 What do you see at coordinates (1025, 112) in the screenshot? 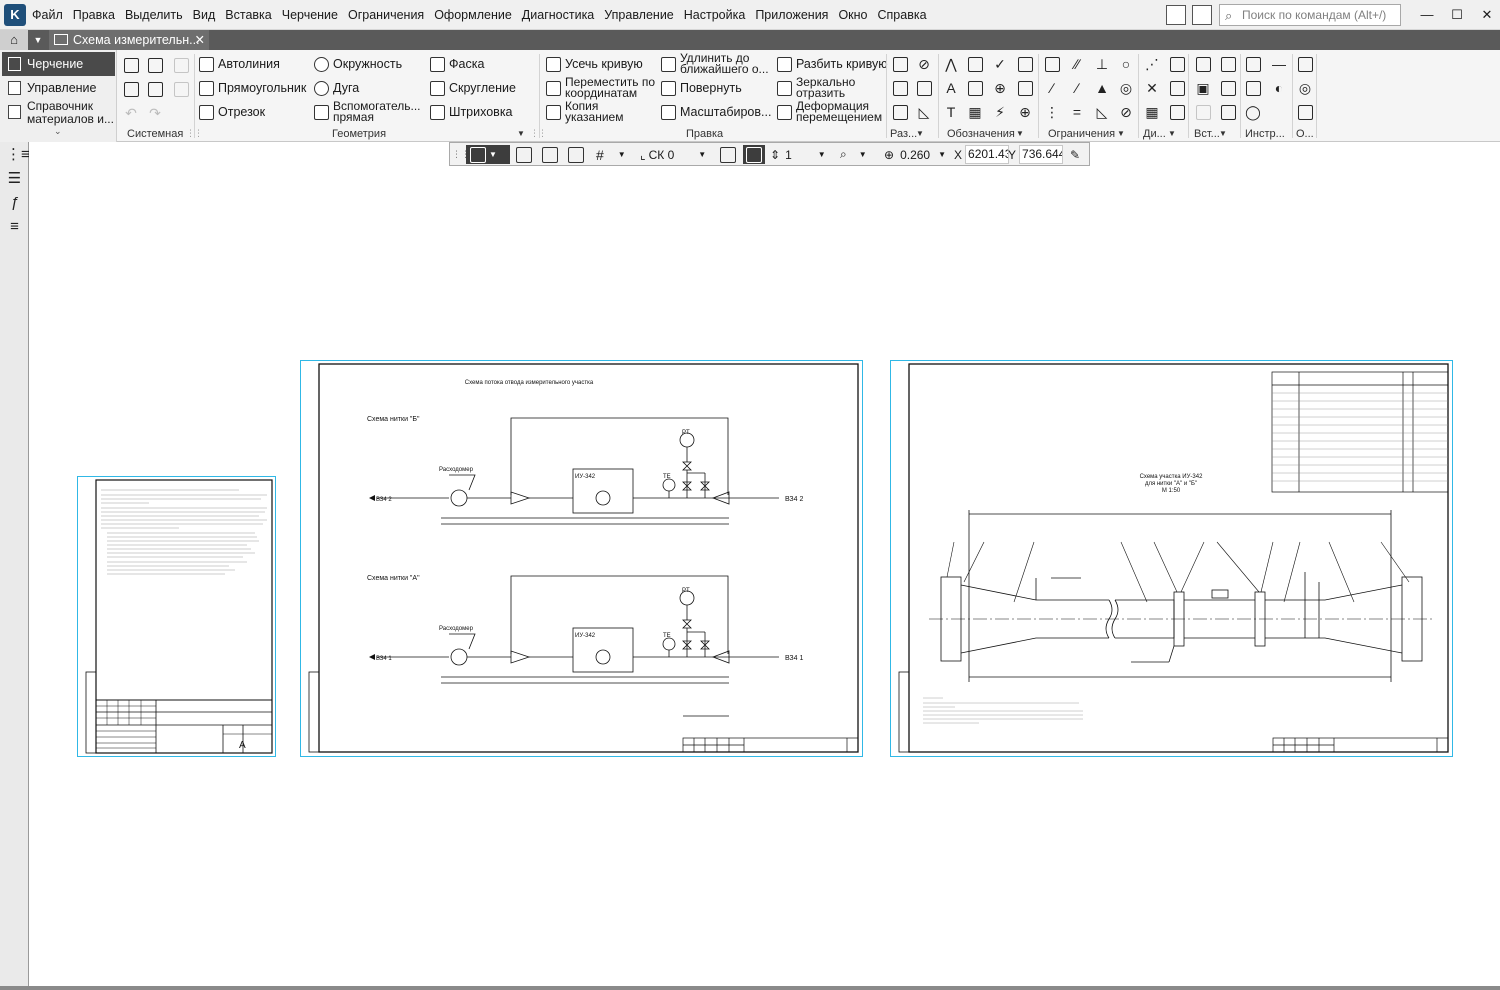
I see `crosshair-icon: ⊕` at bounding box center [1025, 112].